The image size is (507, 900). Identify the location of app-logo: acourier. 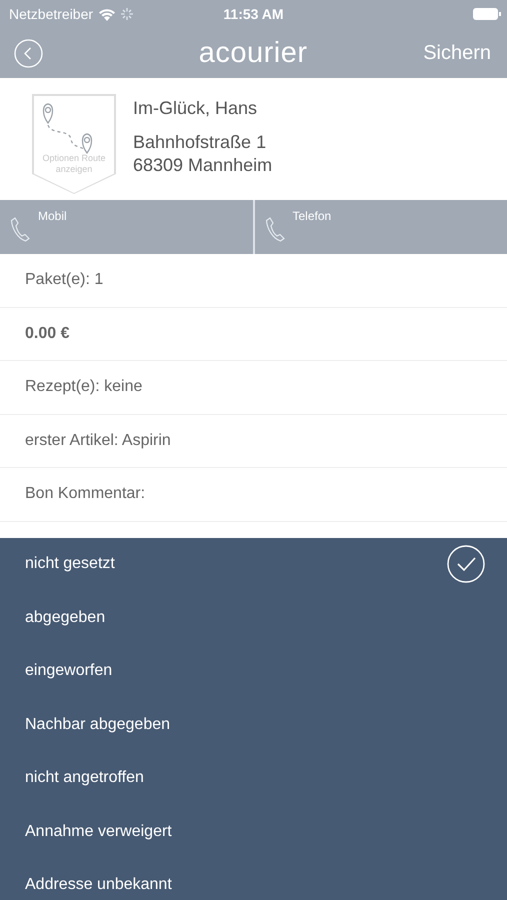
(253, 53).